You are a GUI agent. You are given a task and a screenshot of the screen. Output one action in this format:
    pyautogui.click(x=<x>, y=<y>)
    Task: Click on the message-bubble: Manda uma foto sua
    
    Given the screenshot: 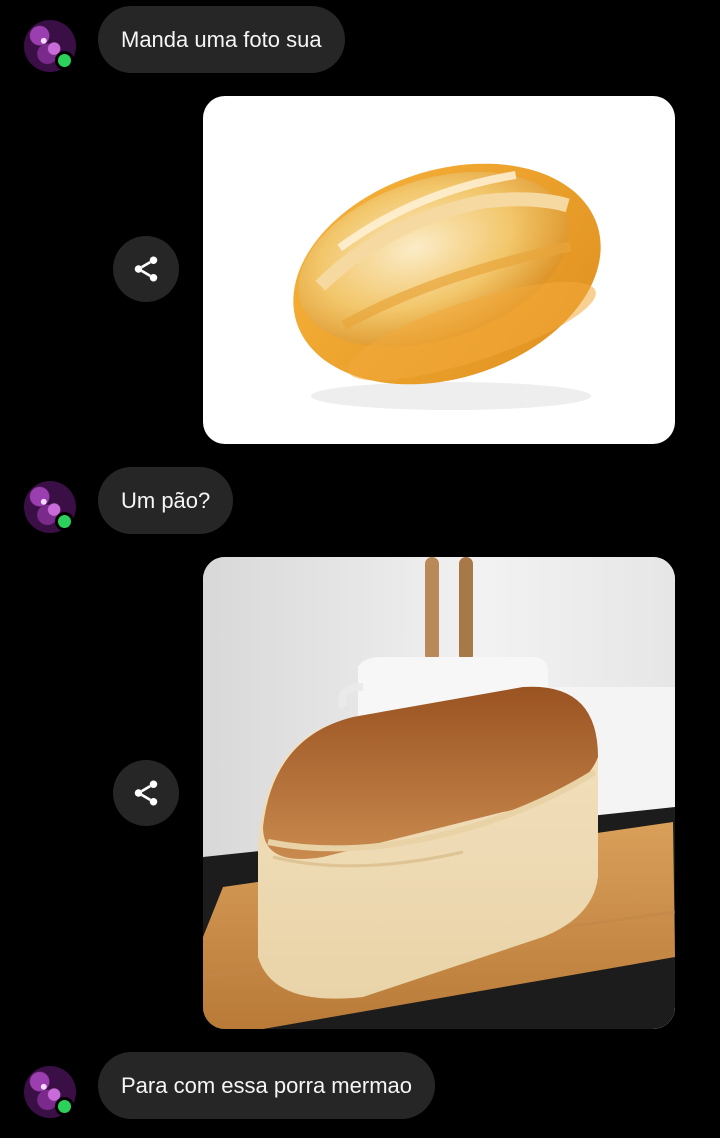 What is the action you would take?
    pyautogui.click(x=221, y=39)
    